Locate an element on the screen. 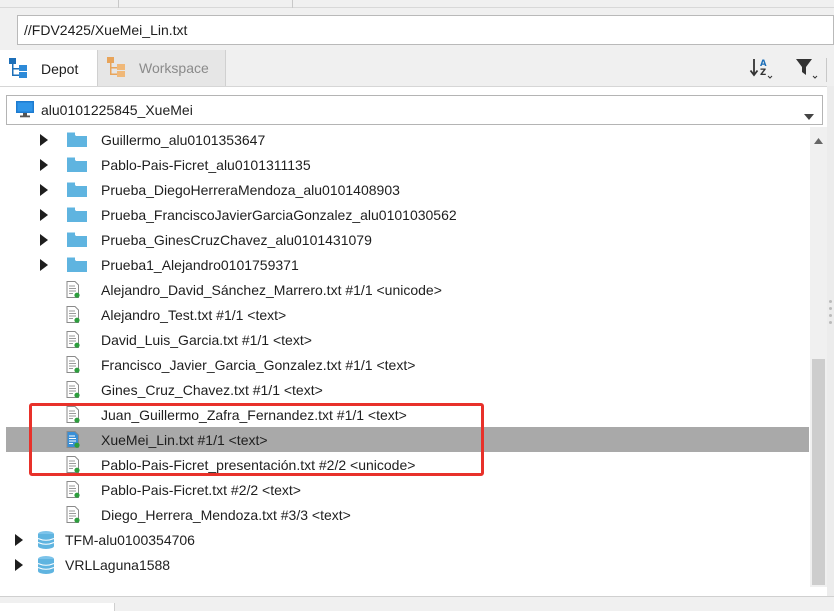 Image resolution: width=834 pixels, height=611 pixels. path-bar is located at coordinates (417, 30).